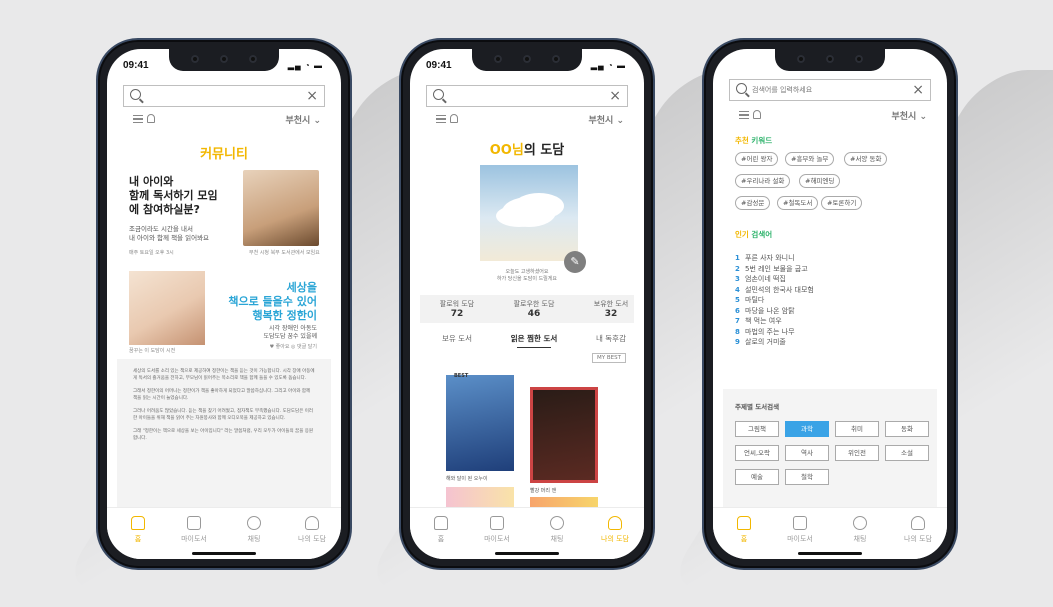 Image resolution: width=1053 pixels, height=607 pixels. Describe the element at coordinates (857, 453) in the screenshot. I see `genre-button: 위인전` at that location.